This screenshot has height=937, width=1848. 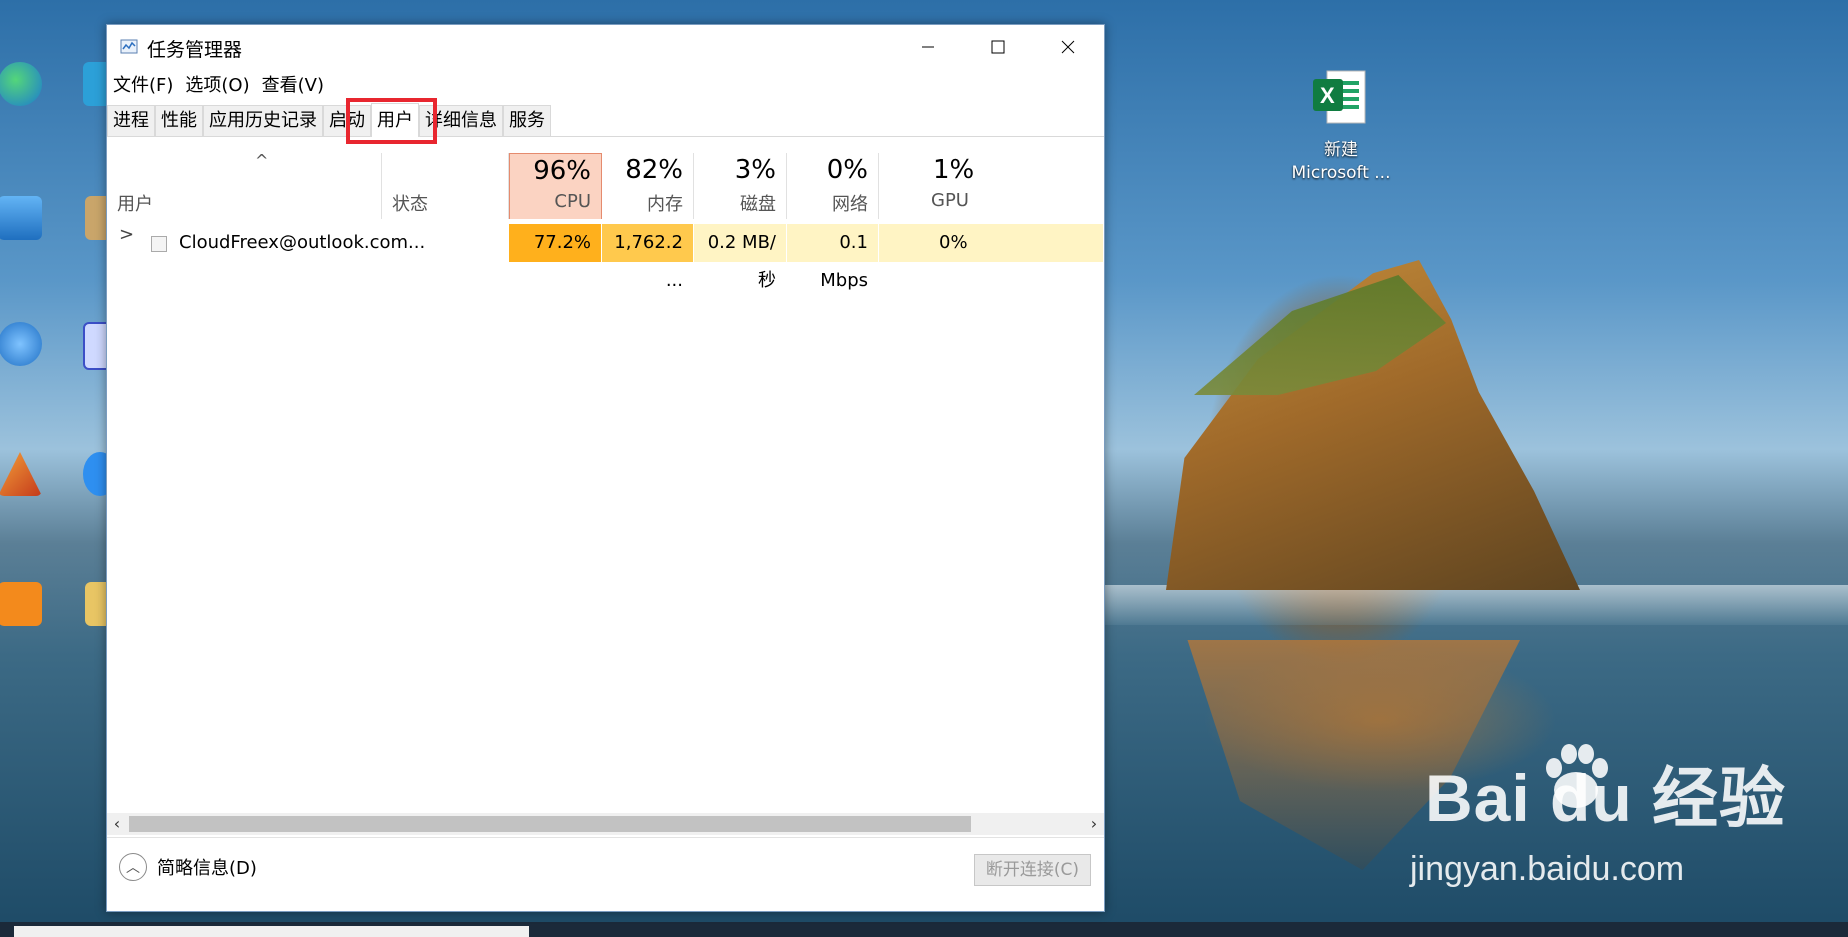 I want to click on desktop-icon-computer, so click(x=30, y=220).